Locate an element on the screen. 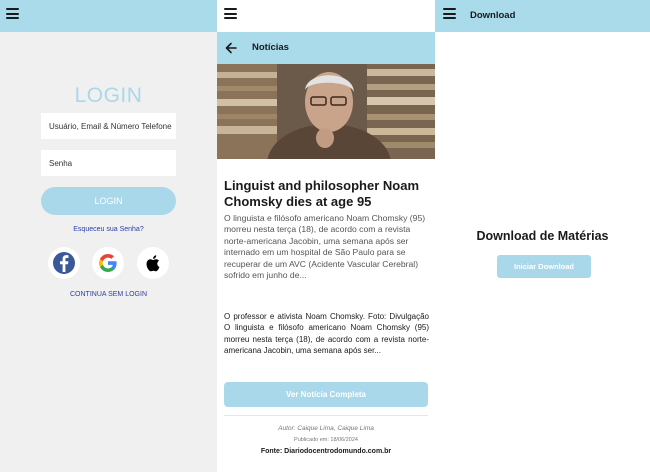 This screenshot has height=472, width=650. username-input is located at coordinates (108, 126).